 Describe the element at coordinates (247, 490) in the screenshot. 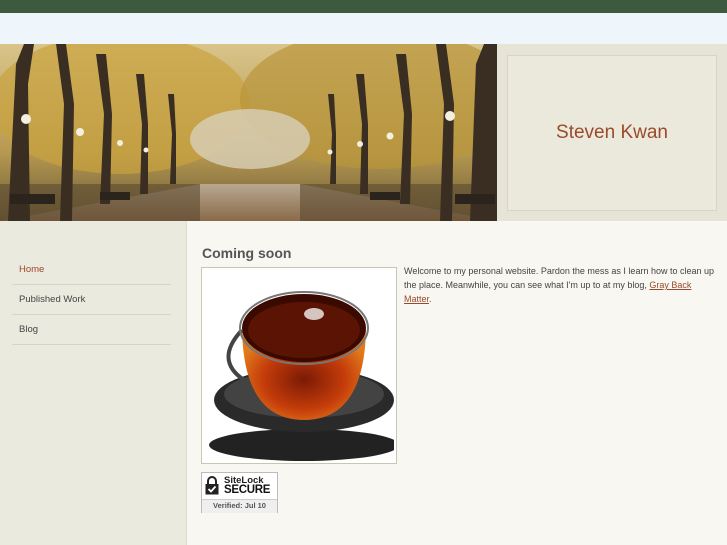

I see `sitelock-secure: SECURE` at that location.